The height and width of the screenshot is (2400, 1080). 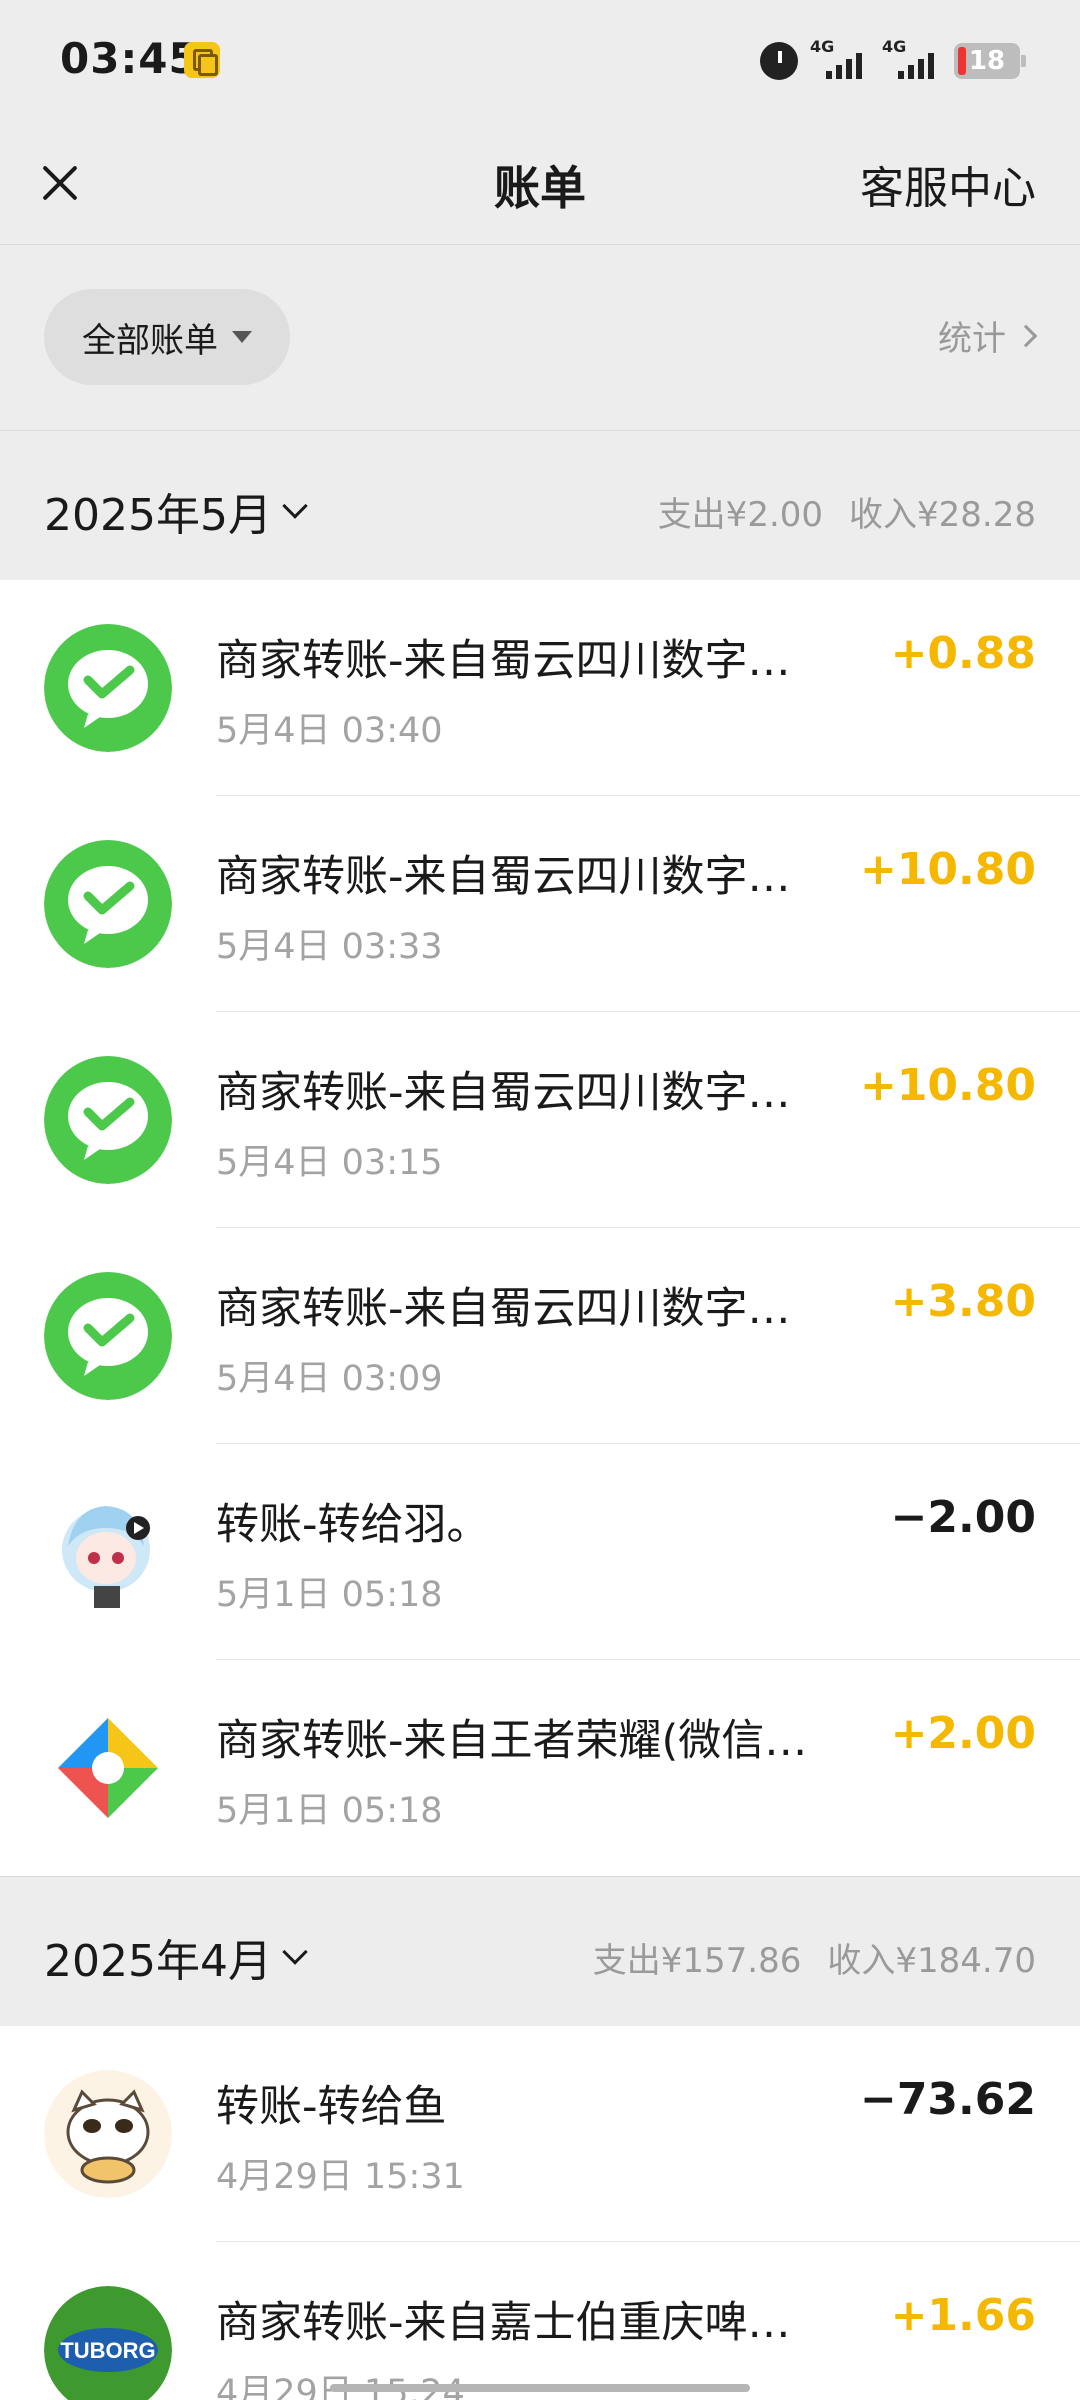 What do you see at coordinates (740, 515) in the screenshot?
I see `month-expense: 支出¥2.00` at bounding box center [740, 515].